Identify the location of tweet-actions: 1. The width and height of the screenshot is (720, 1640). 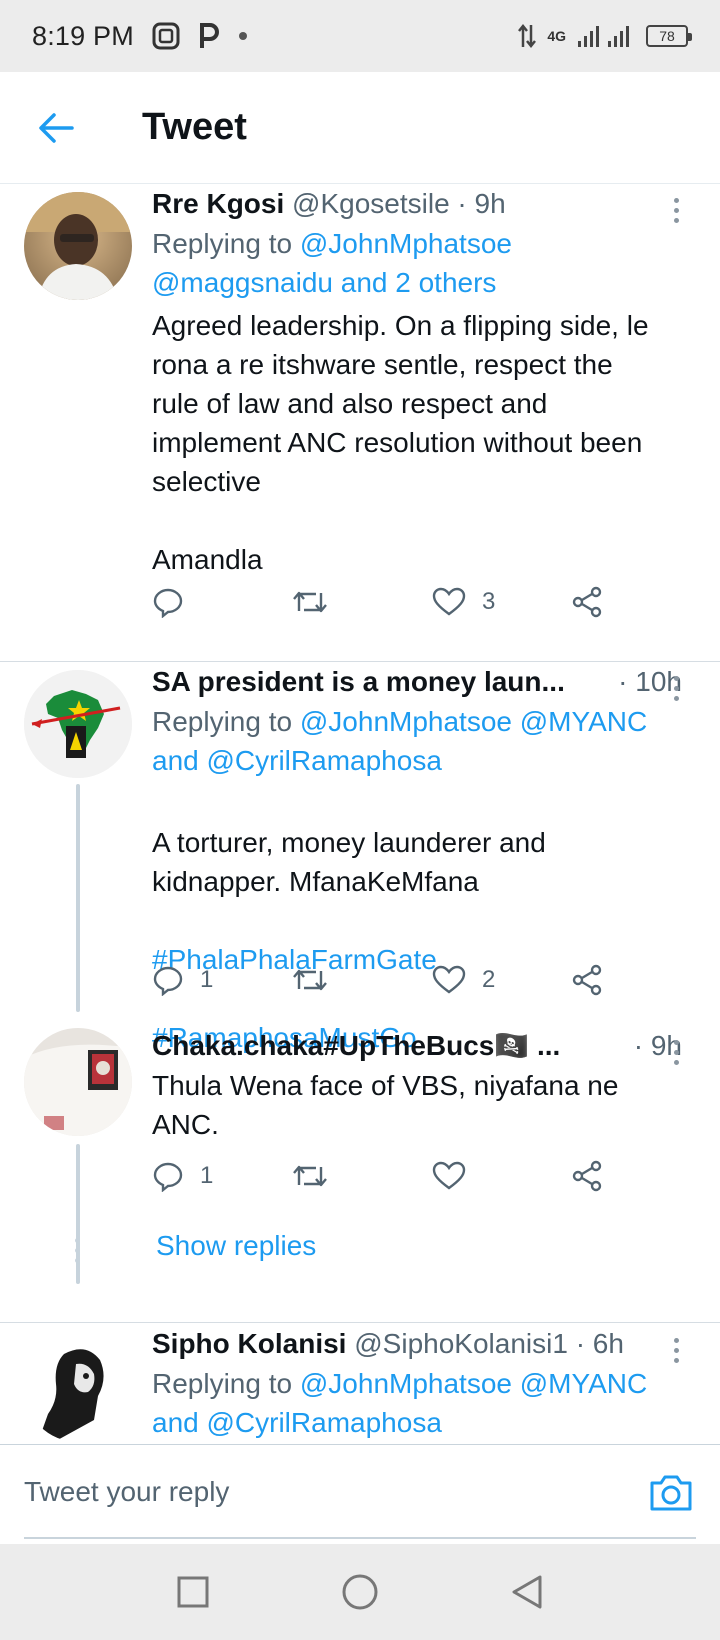
(402, 1176).